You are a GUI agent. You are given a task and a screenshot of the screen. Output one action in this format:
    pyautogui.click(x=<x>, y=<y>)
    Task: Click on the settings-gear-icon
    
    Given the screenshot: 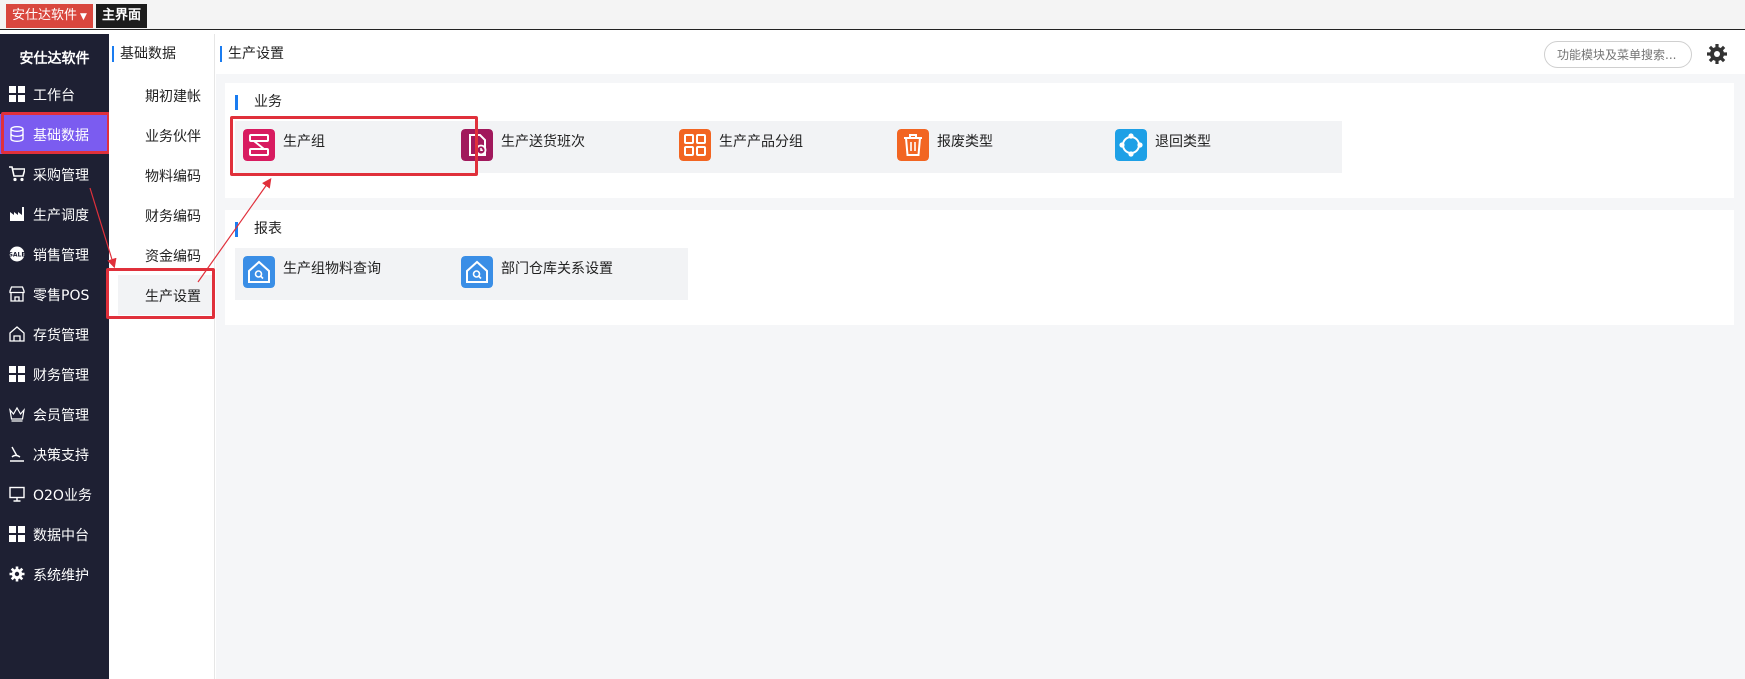 What is the action you would take?
    pyautogui.click(x=1717, y=54)
    